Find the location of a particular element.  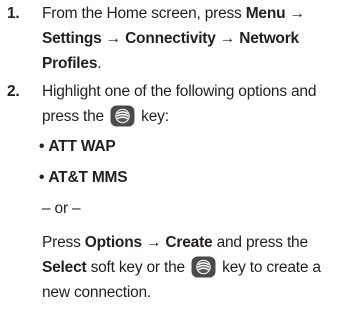

step-1-line-3: Profiles. is located at coordinates (195, 63).